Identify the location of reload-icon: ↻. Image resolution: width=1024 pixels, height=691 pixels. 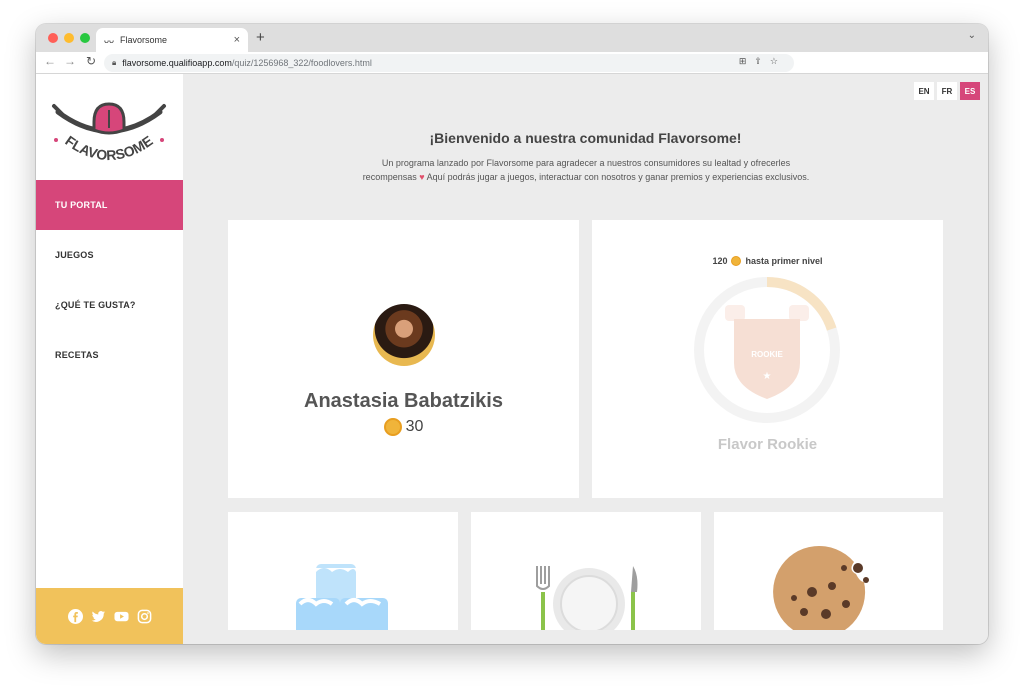
(91, 61).